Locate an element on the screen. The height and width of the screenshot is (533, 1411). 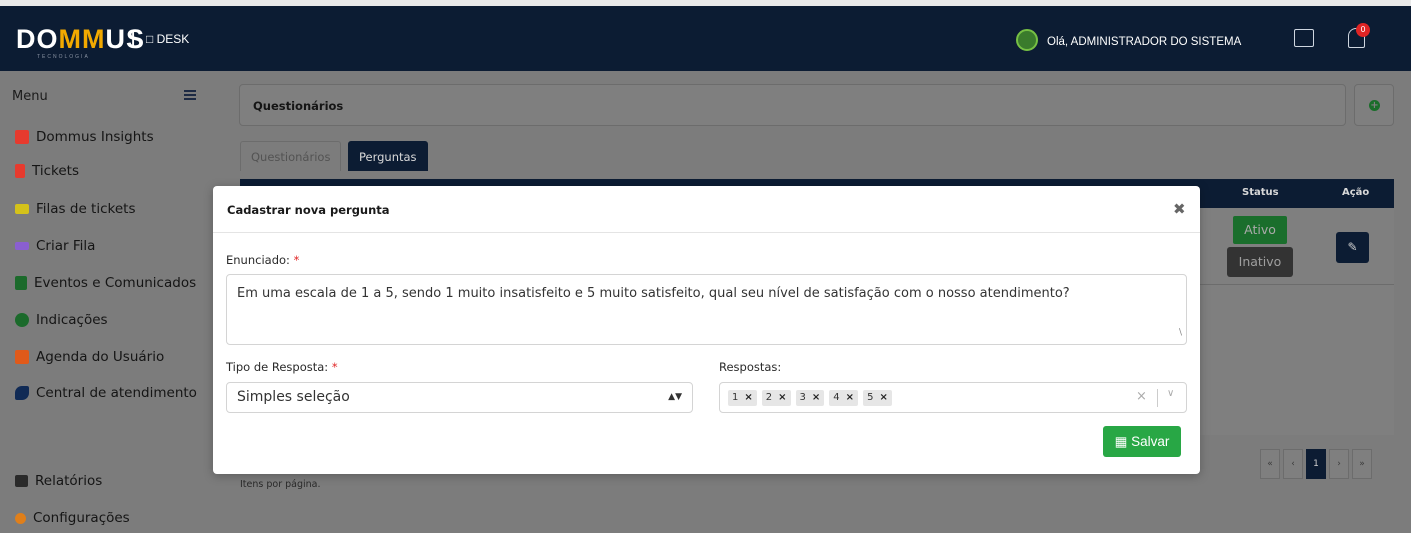
sidebar-item-label: Filas de tickets is located at coordinates (86, 209).